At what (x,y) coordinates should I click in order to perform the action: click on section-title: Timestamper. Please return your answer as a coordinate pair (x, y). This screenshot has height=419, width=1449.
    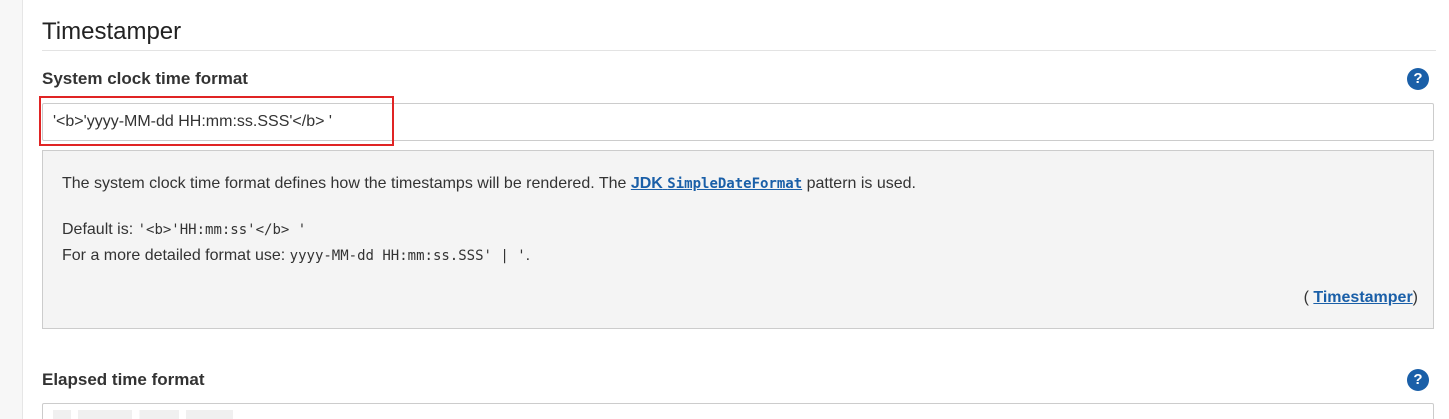
    Looking at the image, I should click on (112, 31).